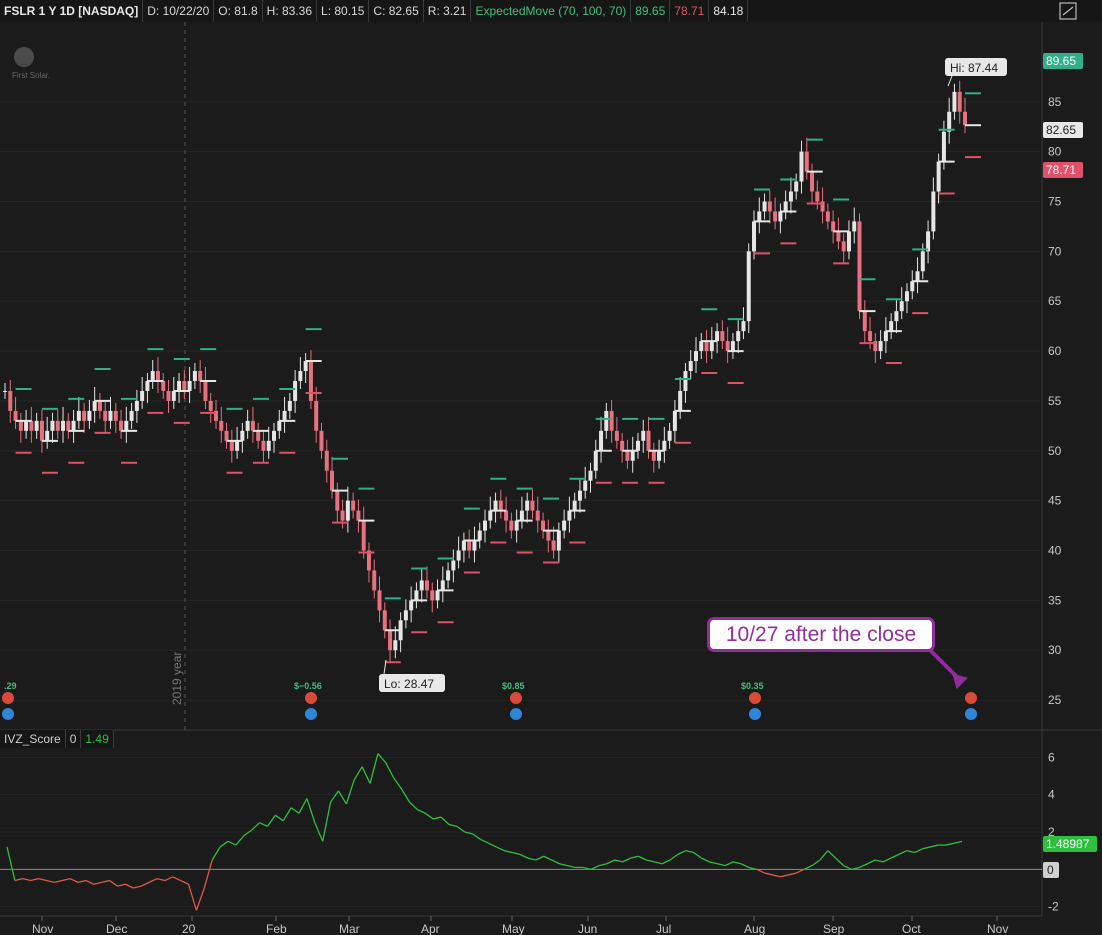  I want to click on x-tick-label: Jun, so click(587, 928).